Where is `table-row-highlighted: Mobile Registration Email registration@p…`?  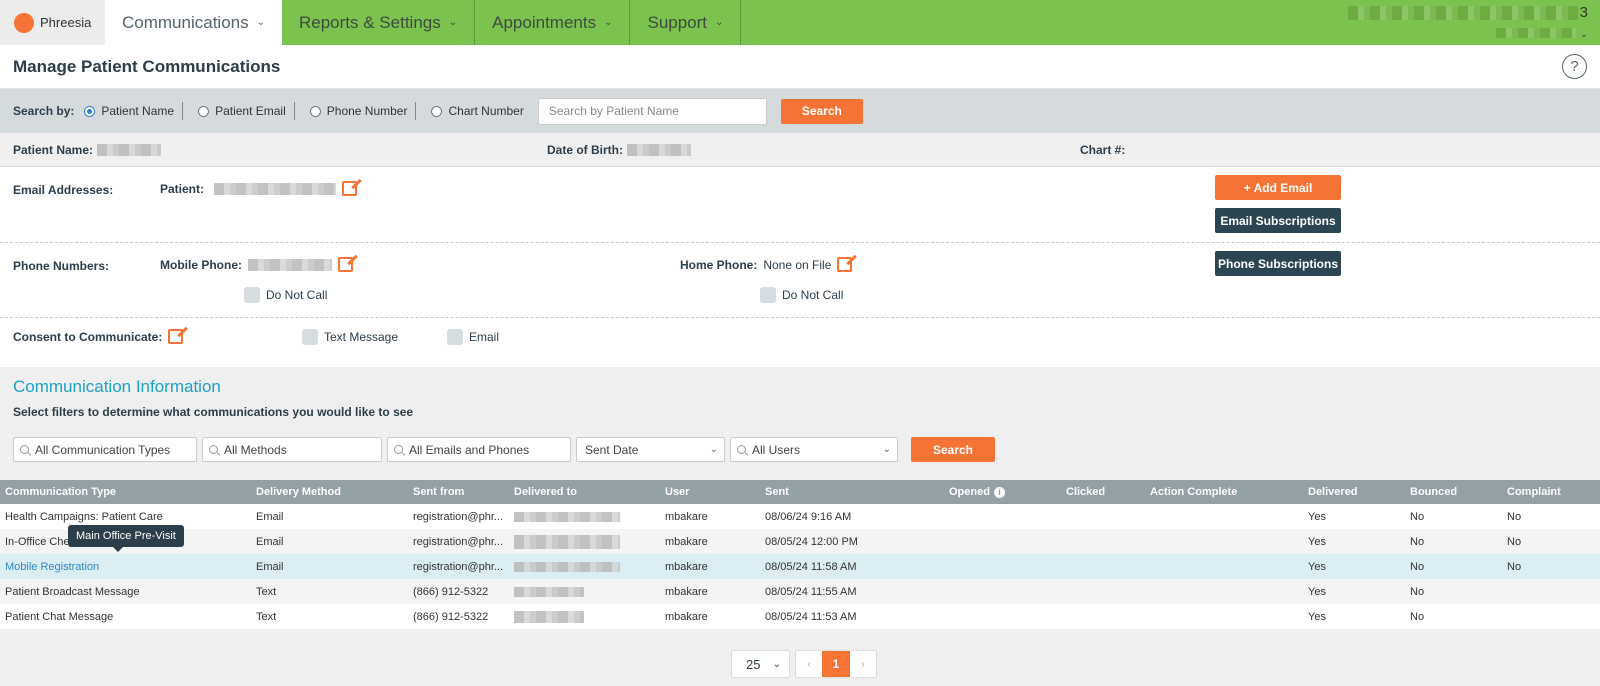 table-row-highlighted: Mobile Registration Email registration@p… is located at coordinates (800, 566).